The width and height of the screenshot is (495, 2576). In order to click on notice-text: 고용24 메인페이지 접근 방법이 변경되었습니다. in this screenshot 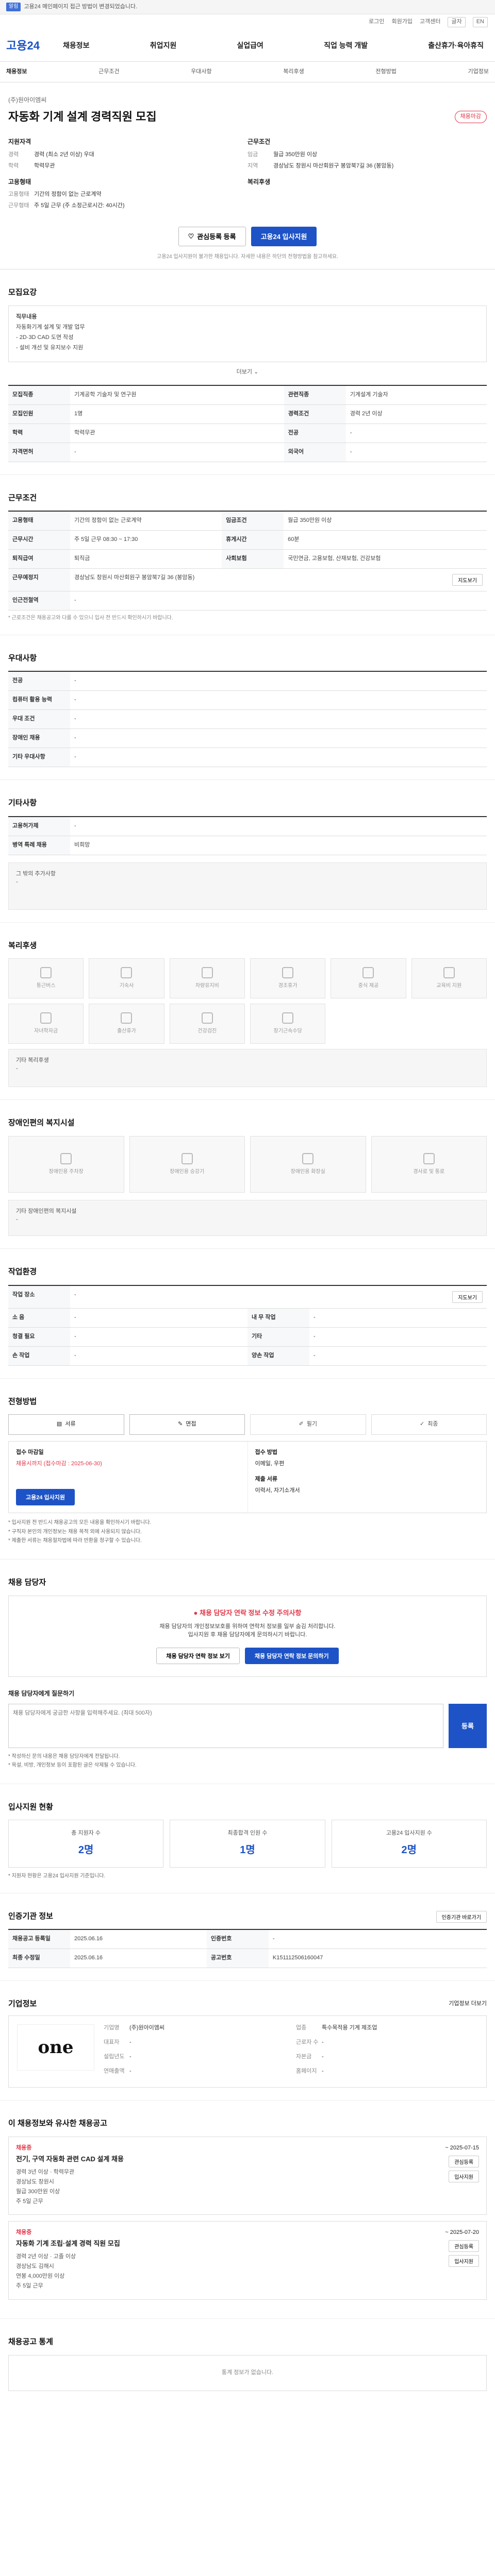, I will do `click(80, 7)`.